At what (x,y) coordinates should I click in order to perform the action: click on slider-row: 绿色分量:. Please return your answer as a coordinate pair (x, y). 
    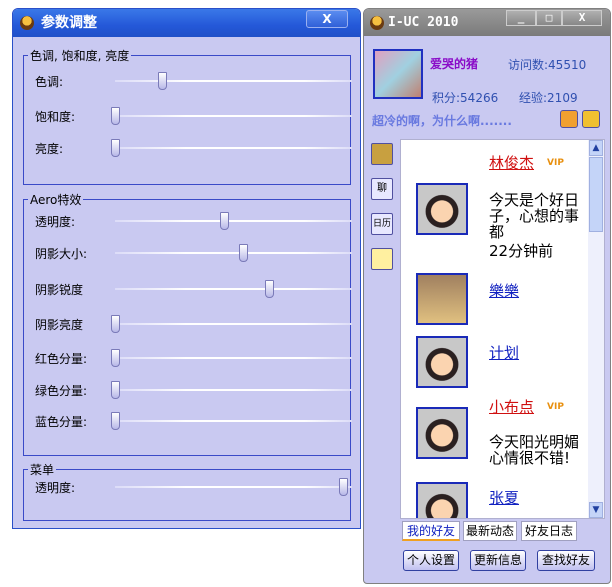
    Looking at the image, I should click on (193, 390).